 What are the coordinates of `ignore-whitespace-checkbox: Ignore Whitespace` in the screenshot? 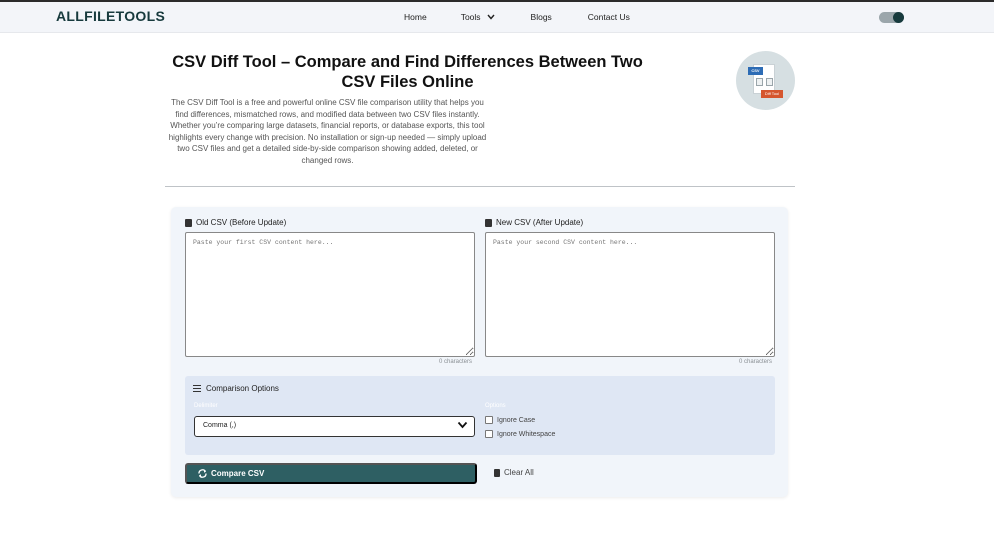 It's located at (520, 434).